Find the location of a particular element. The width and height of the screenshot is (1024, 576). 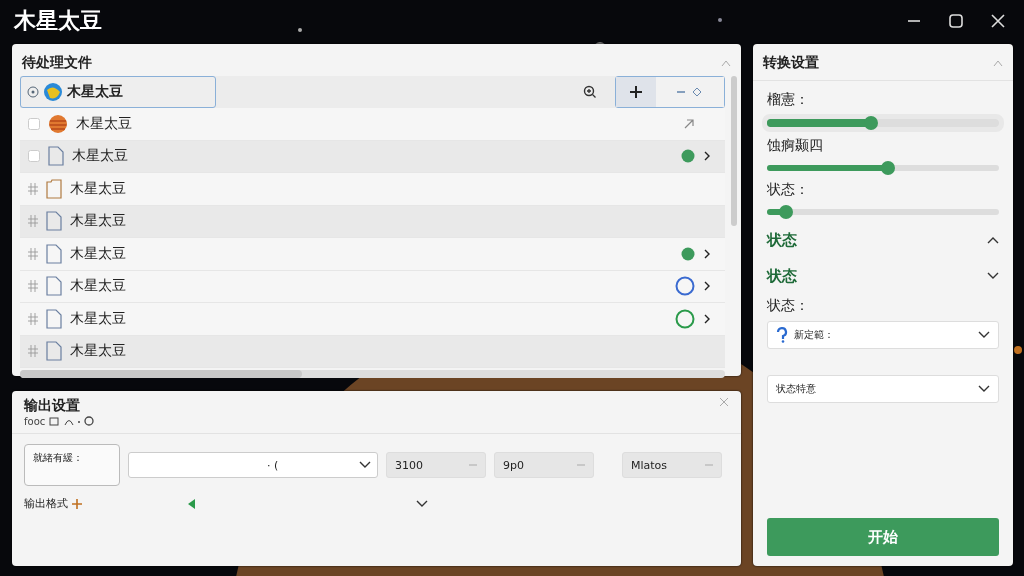

panel-title: 输出设置 is located at coordinates (52, 406).